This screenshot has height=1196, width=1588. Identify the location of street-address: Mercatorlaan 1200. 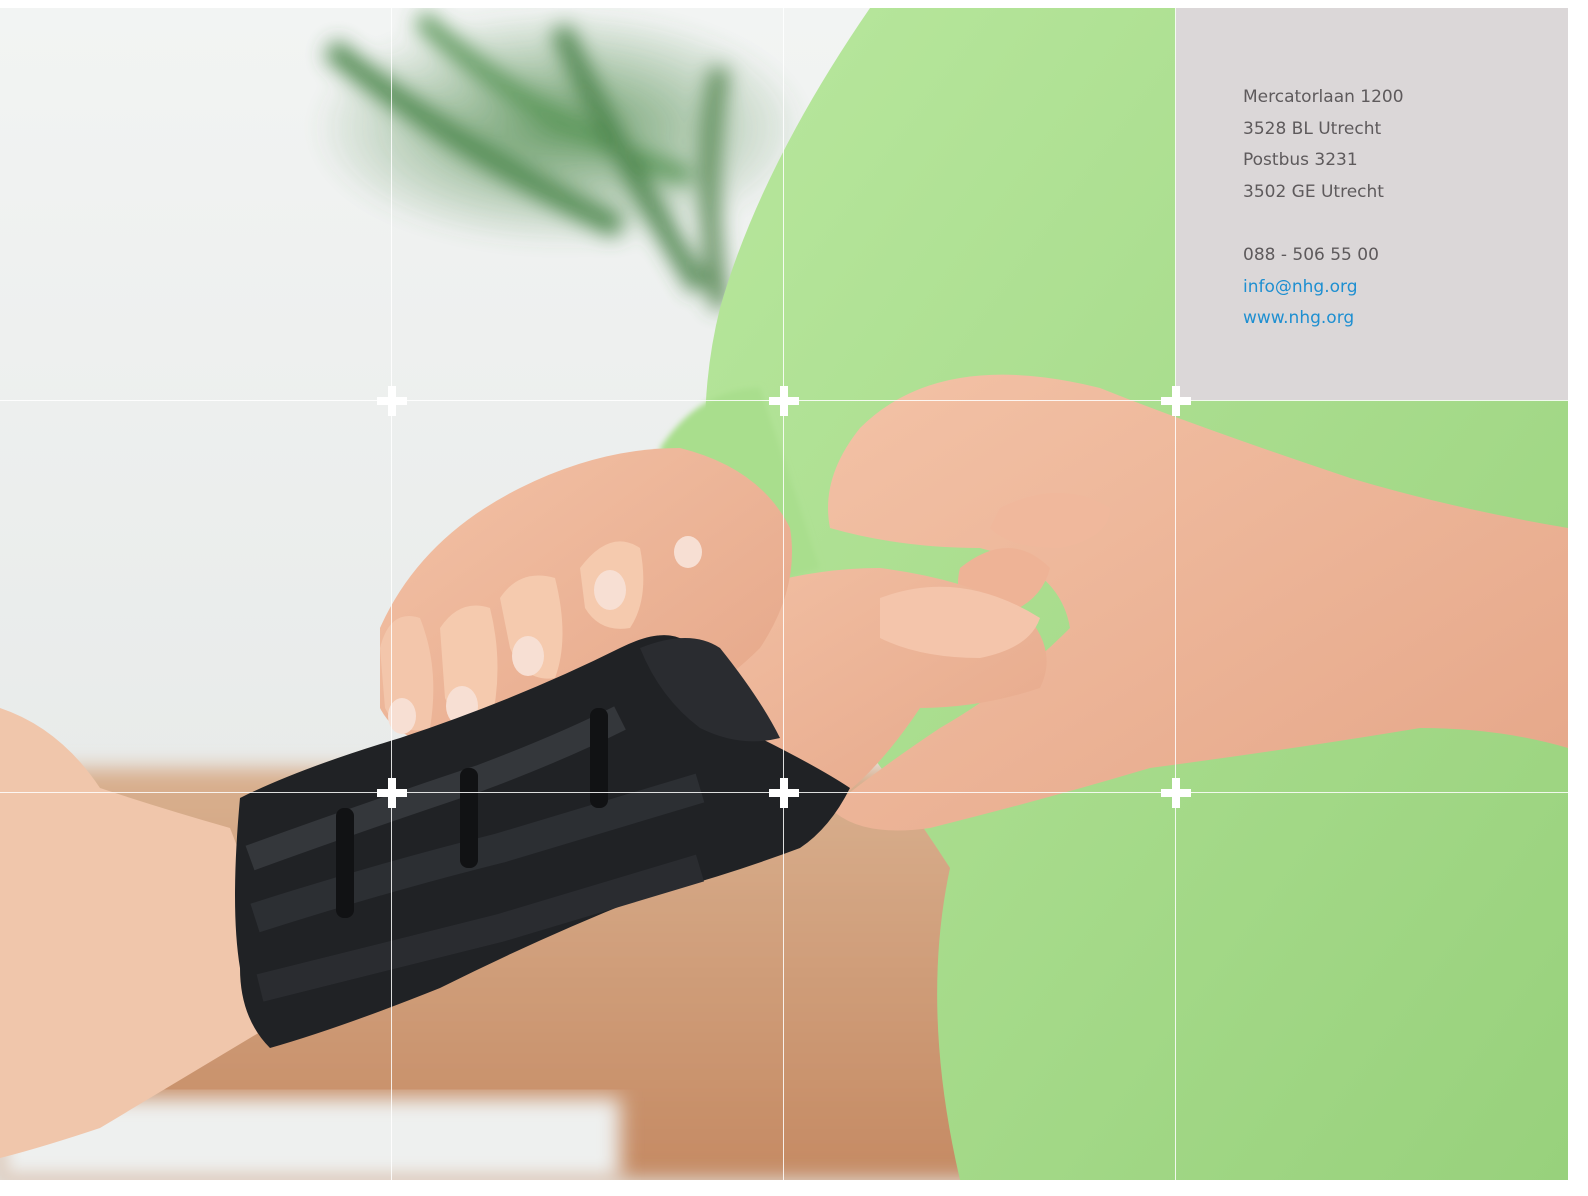
(1323, 97).